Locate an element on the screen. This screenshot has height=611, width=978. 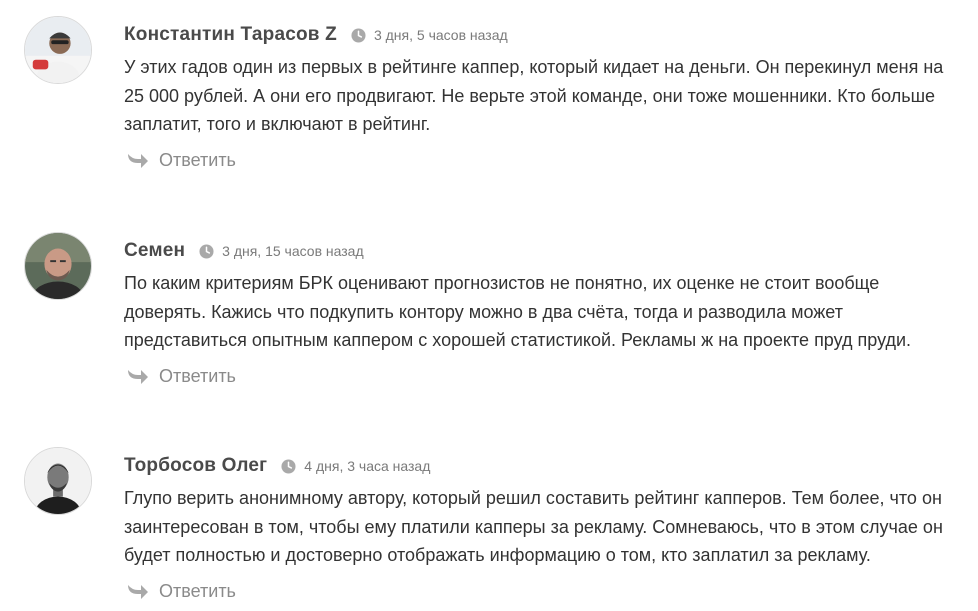
comment-time: 4 дня, 3 часа назад is located at coordinates (367, 466).